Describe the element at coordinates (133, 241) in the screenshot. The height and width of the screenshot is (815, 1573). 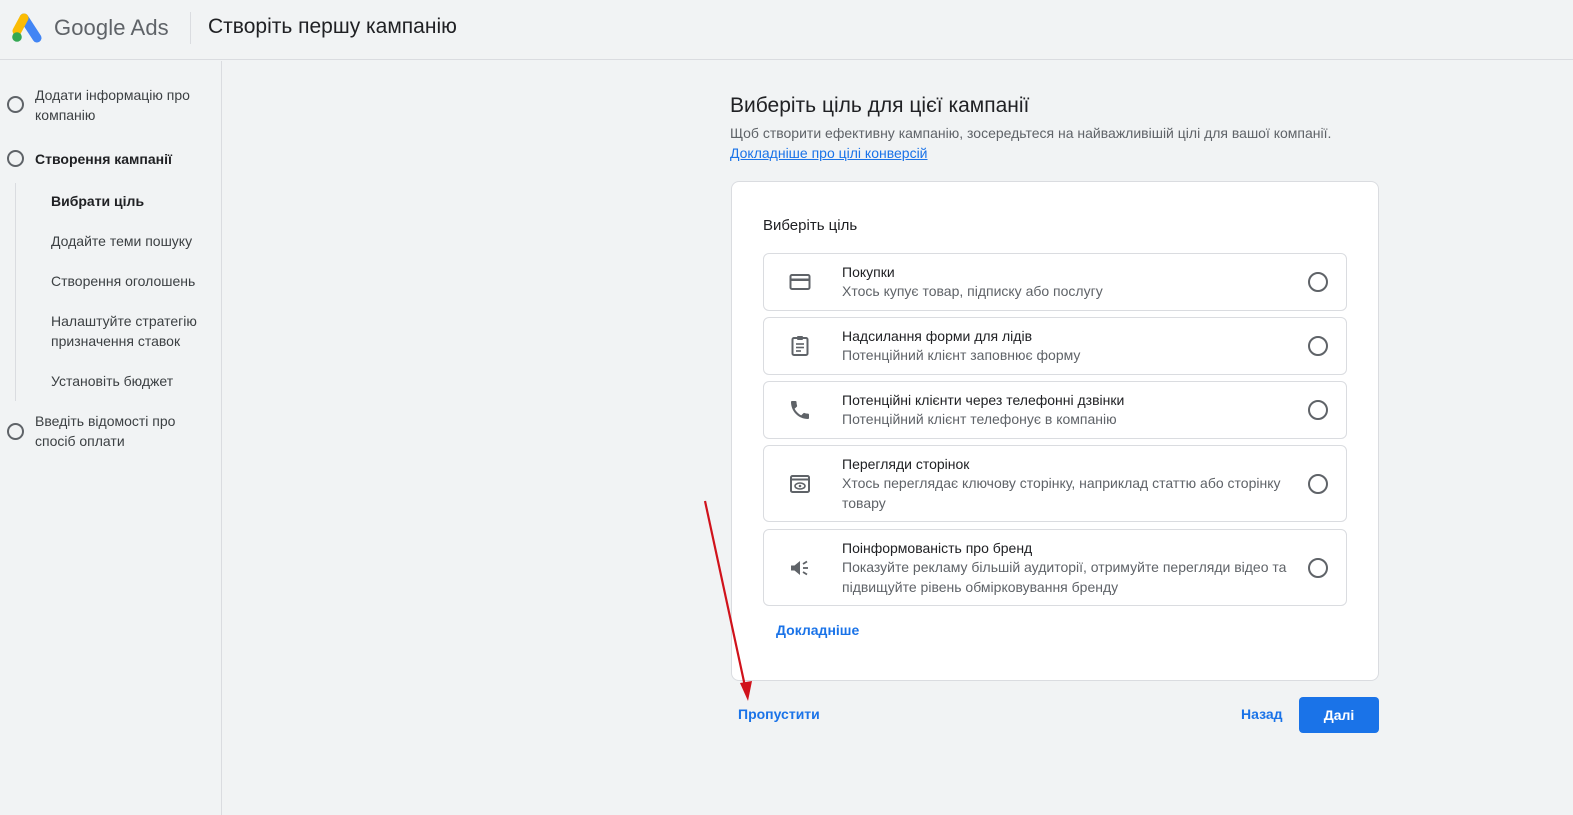
I see `substep-search-themes: Додайте теми пошуку` at that location.